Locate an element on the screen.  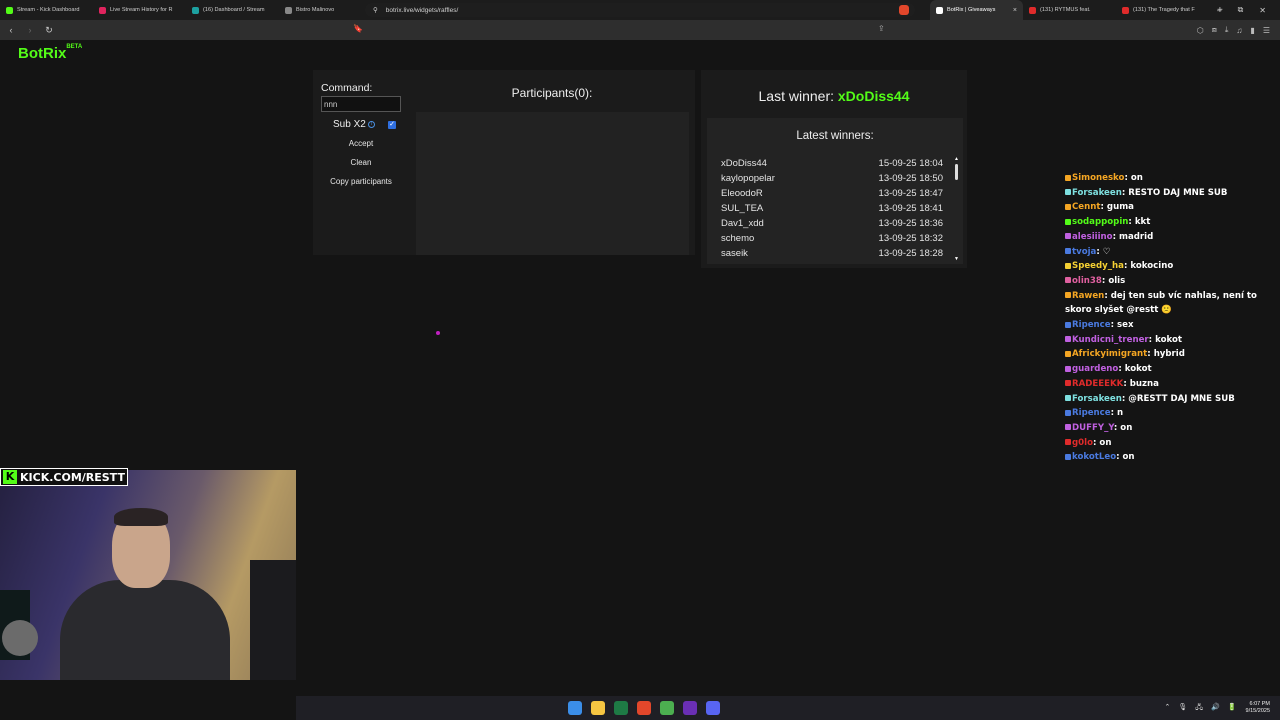
tray-icon: 🎙 is located at coordinates (1182, 708).